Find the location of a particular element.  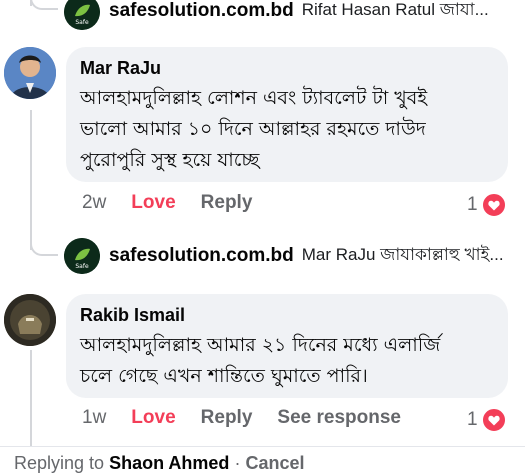

replying-to-bar: Replying to Shaon Ahmed · Cancel is located at coordinates (159, 463).